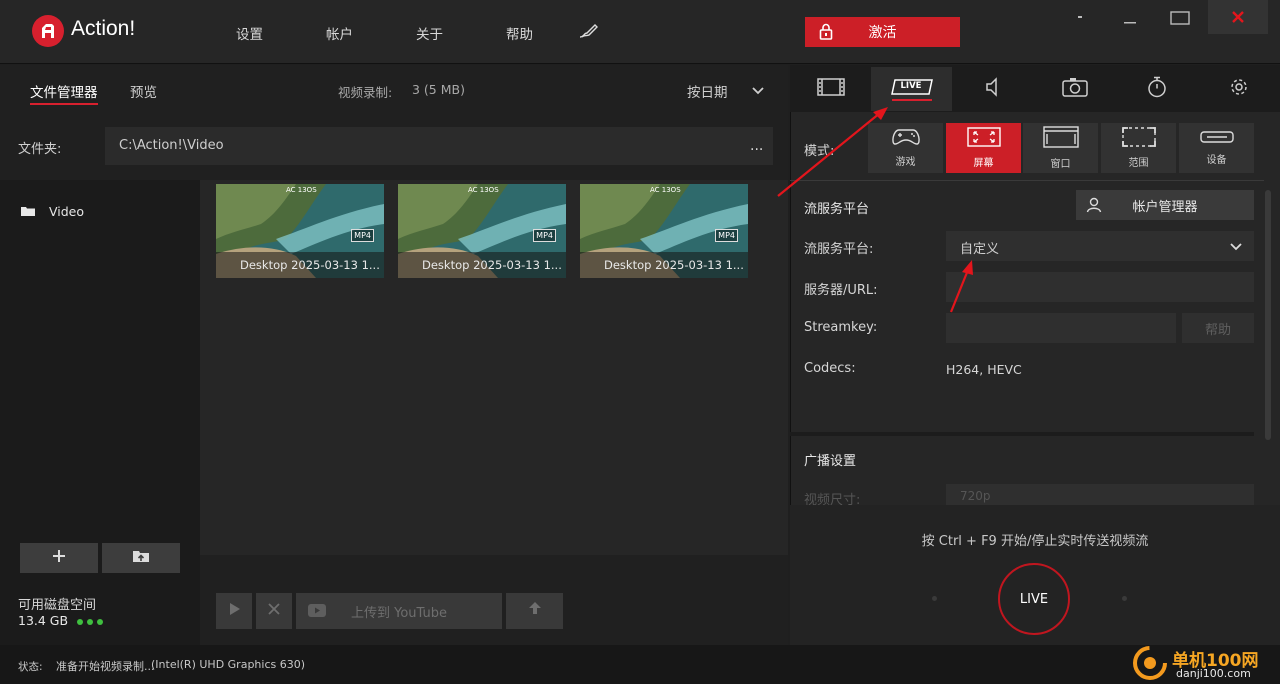 The width and height of the screenshot is (1280, 684). What do you see at coordinates (1130, 17) in the screenshot?
I see `minimize-button` at bounding box center [1130, 17].